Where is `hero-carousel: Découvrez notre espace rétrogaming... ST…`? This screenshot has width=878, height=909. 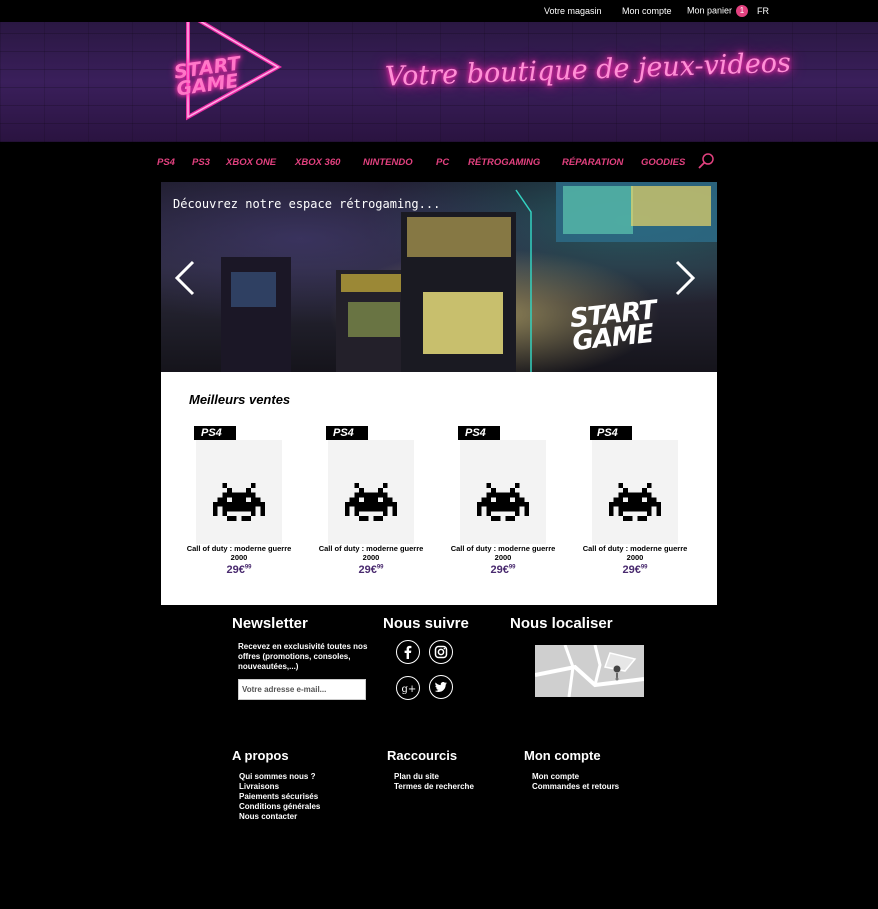 hero-carousel: Découvrez notre espace rétrogaming... ST… is located at coordinates (439, 277).